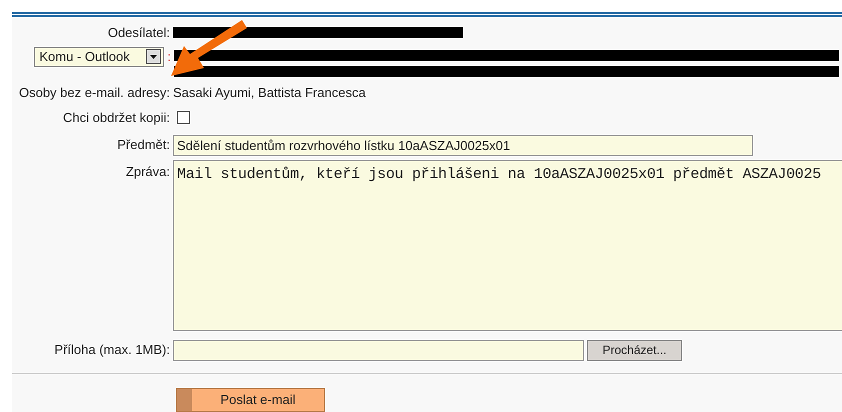 This screenshot has height=412, width=842. I want to click on attachment-label: Příloha (max. 1MB):, so click(112, 350).